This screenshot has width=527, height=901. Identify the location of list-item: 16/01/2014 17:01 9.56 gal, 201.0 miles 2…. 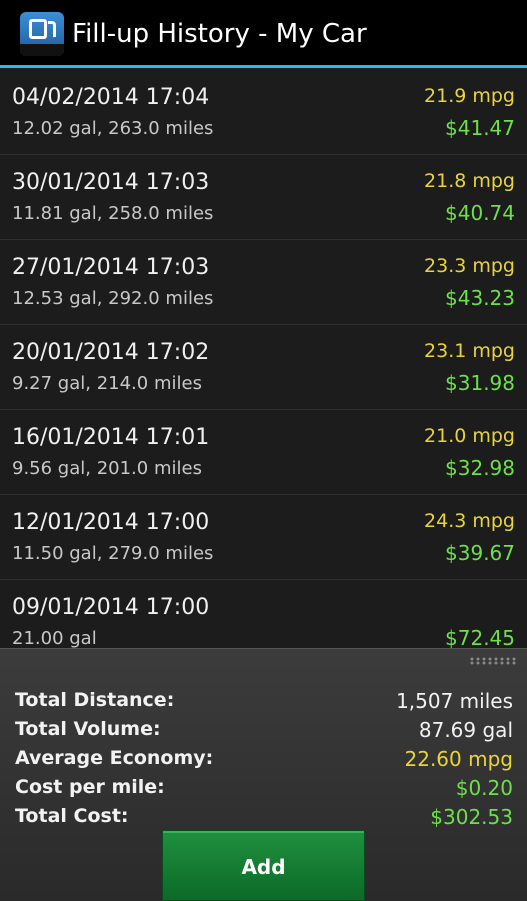
(263, 453).